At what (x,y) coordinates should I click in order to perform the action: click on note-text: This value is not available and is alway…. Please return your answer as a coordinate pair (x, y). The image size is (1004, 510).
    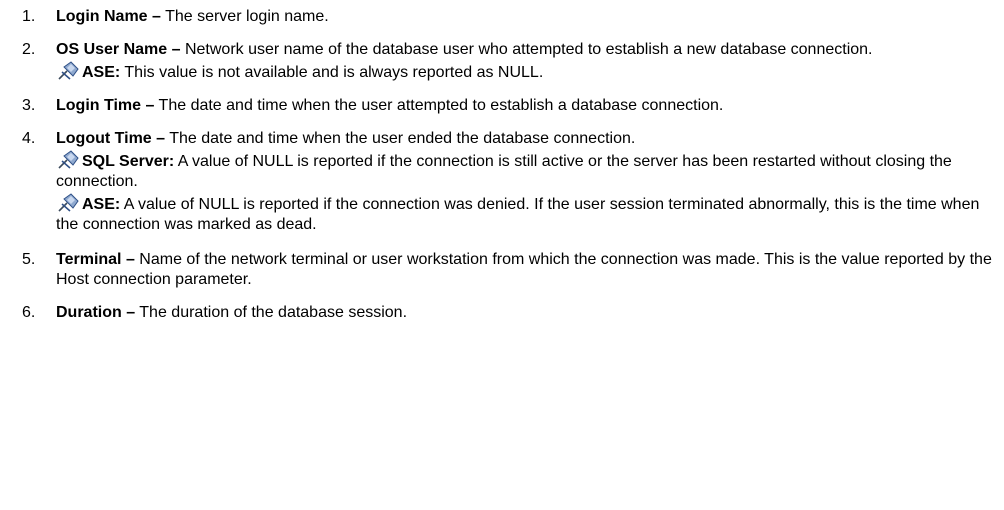
    Looking at the image, I should click on (332, 72).